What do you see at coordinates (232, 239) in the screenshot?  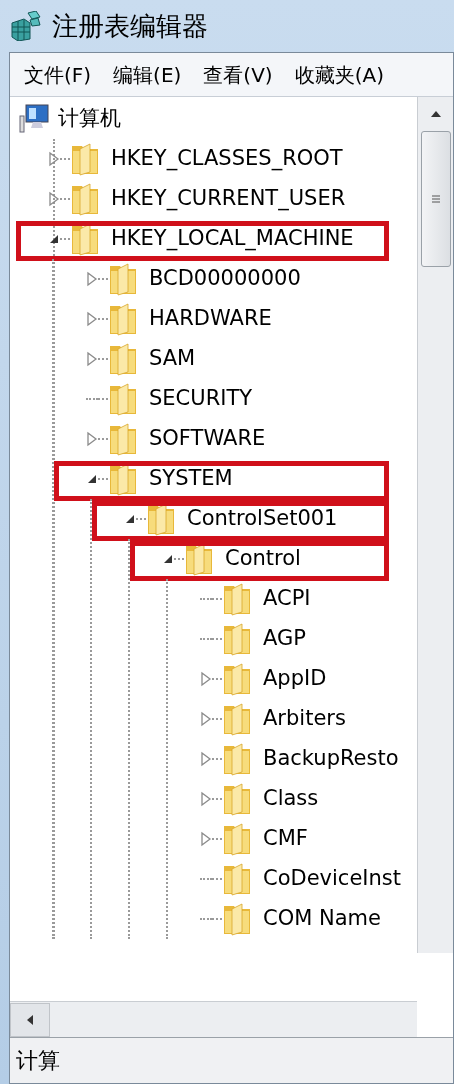 I see `tree-item-label: HKEY_LOCAL_MACHINE` at bounding box center [232, 239].